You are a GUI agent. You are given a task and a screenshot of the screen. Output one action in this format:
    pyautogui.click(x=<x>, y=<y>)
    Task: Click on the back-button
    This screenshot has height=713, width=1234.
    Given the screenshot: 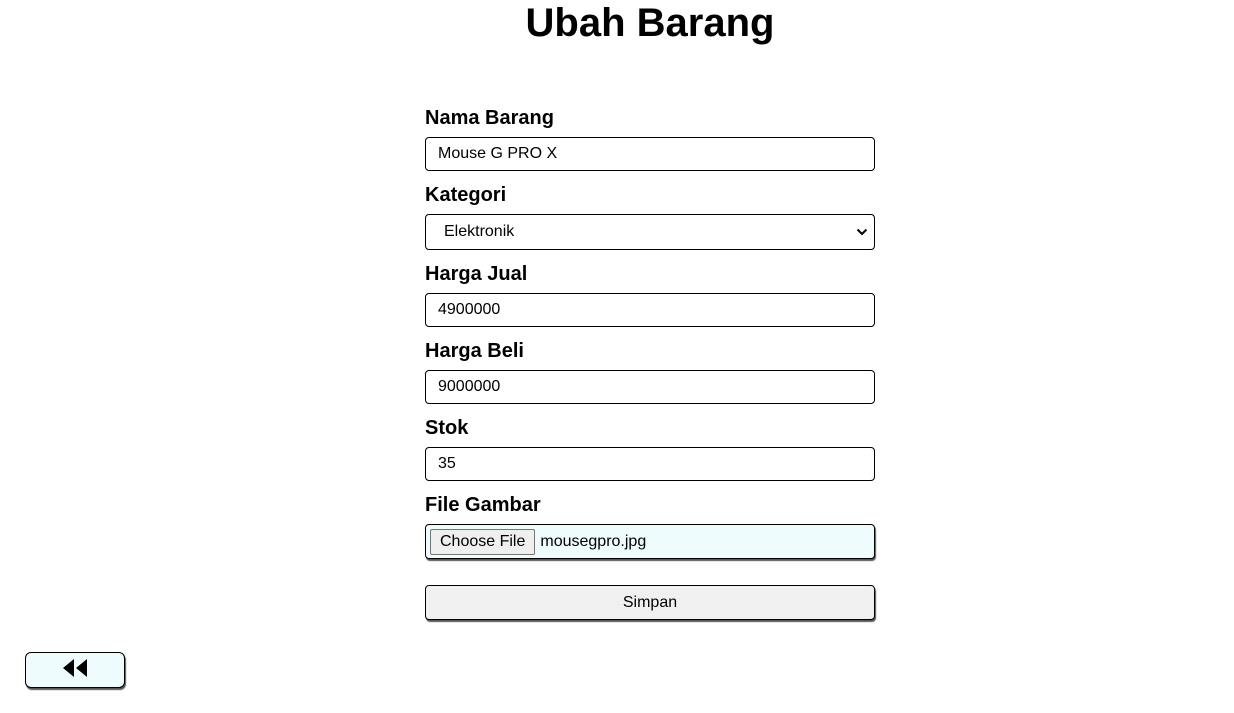 What is the action you would take?
    pyautogui.click(x=75, y=670)
    